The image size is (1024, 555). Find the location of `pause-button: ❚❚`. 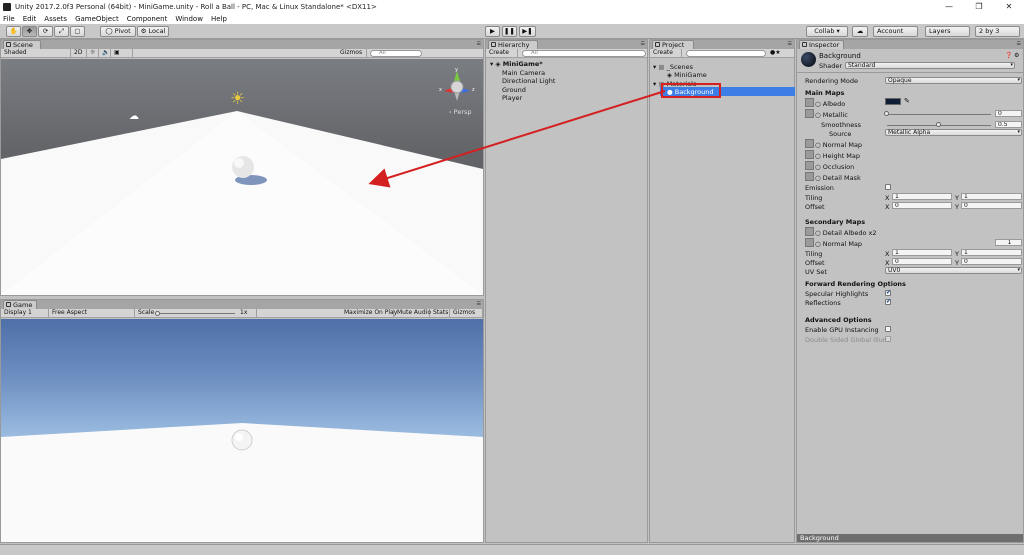

pause-button: ❚❚ is located at coordinates (509, 31).